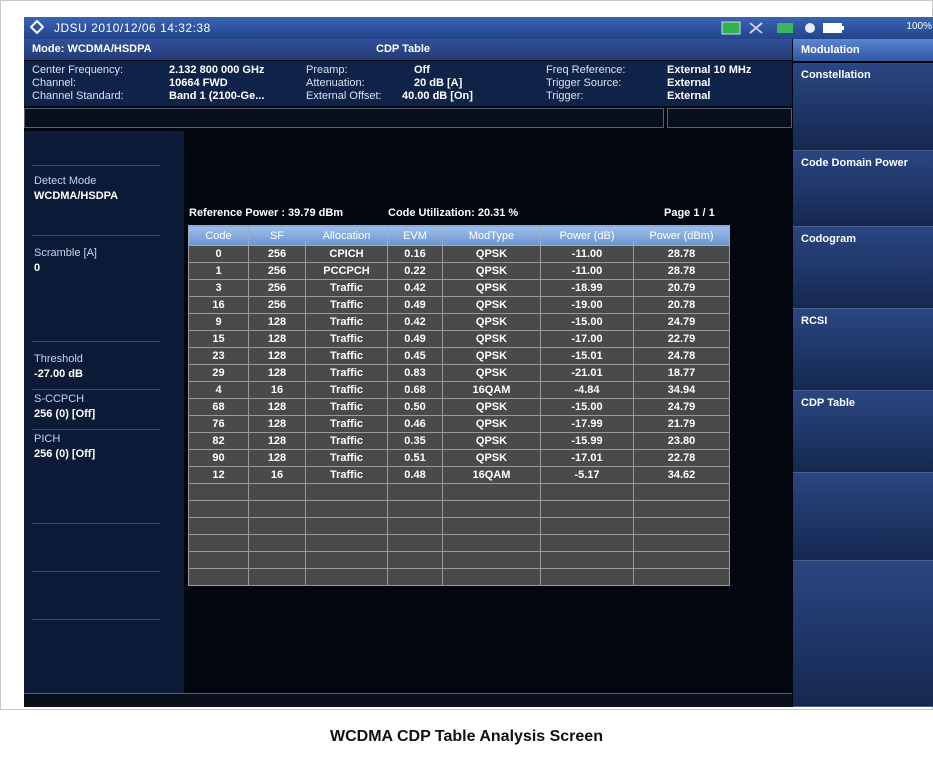 This screenshot has height=778, width=933. I want to click on code-utilization: Code Utilization: 20.31 %, so click(453, 213).